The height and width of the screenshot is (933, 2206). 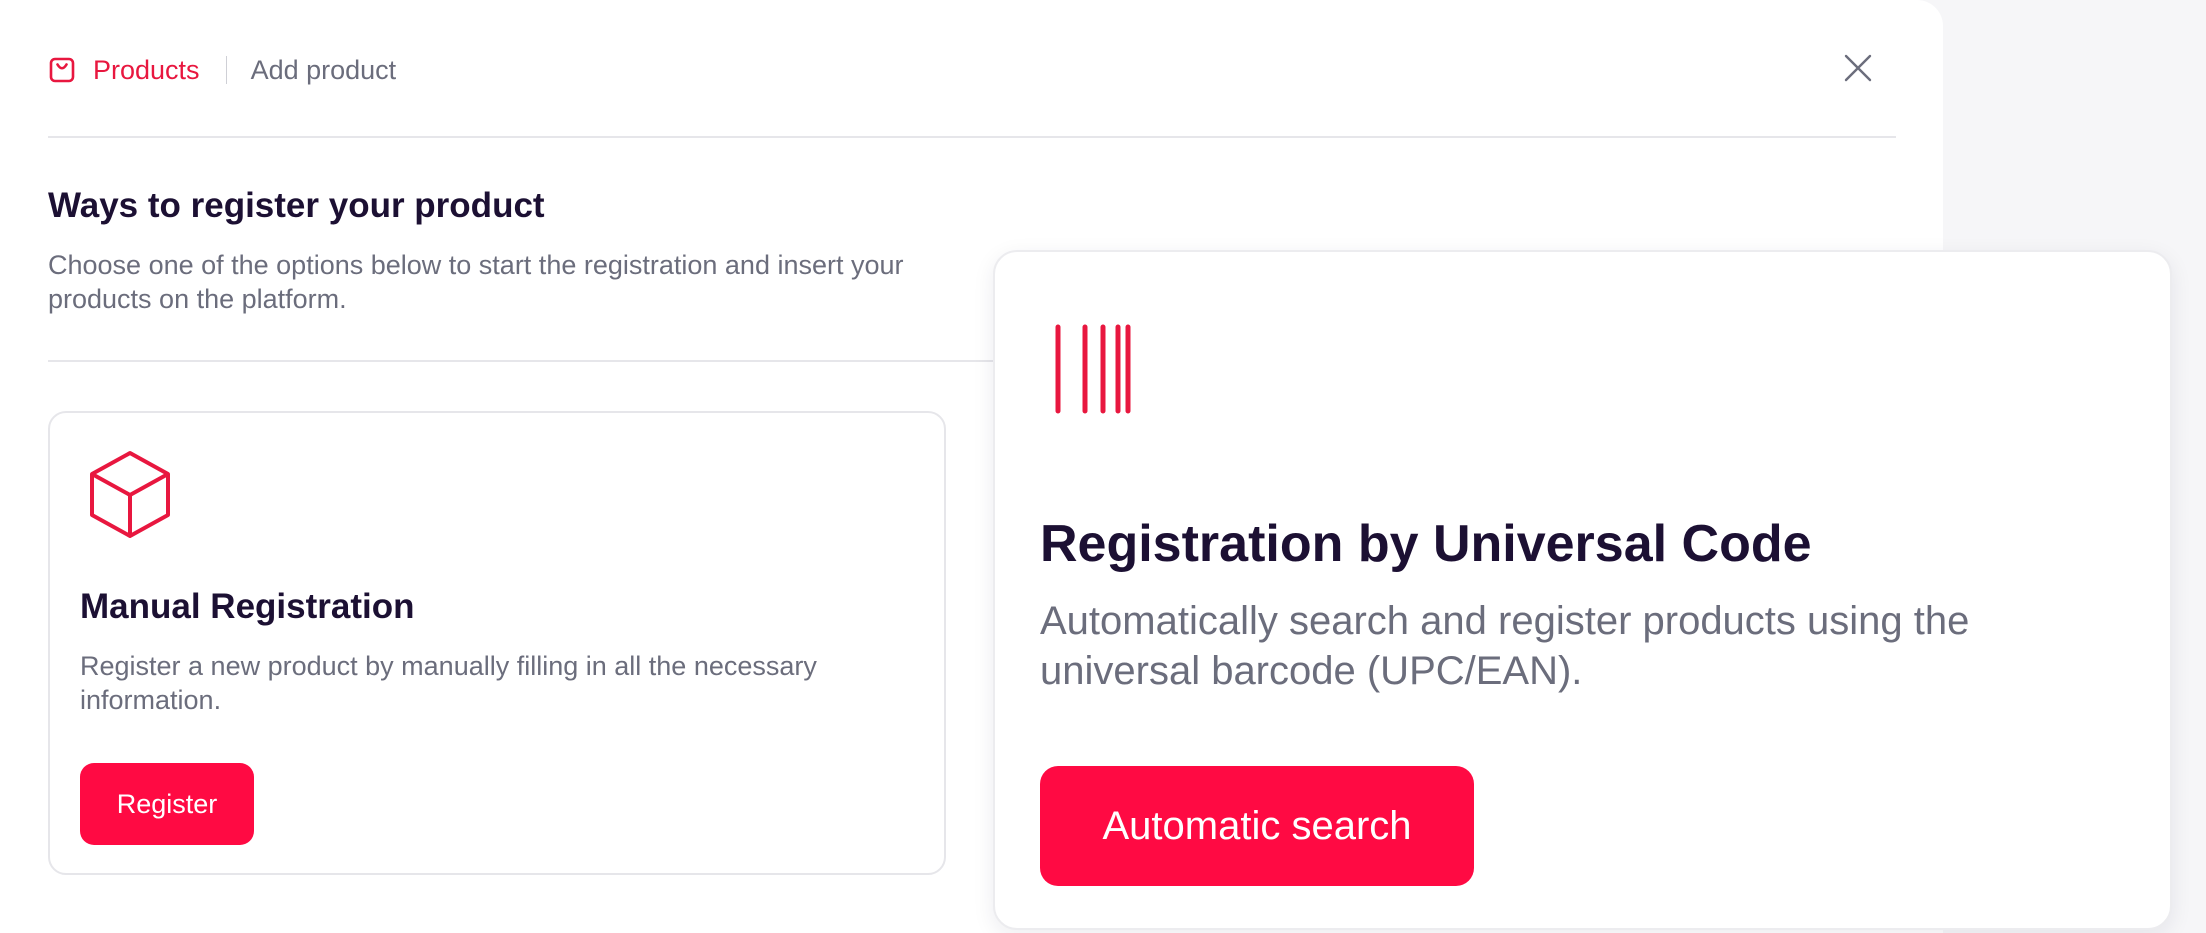 What do you see at coordinates (226, 70) in the screenshot?
I see `breadcrumb-separator` at bounding box center [226, 70].